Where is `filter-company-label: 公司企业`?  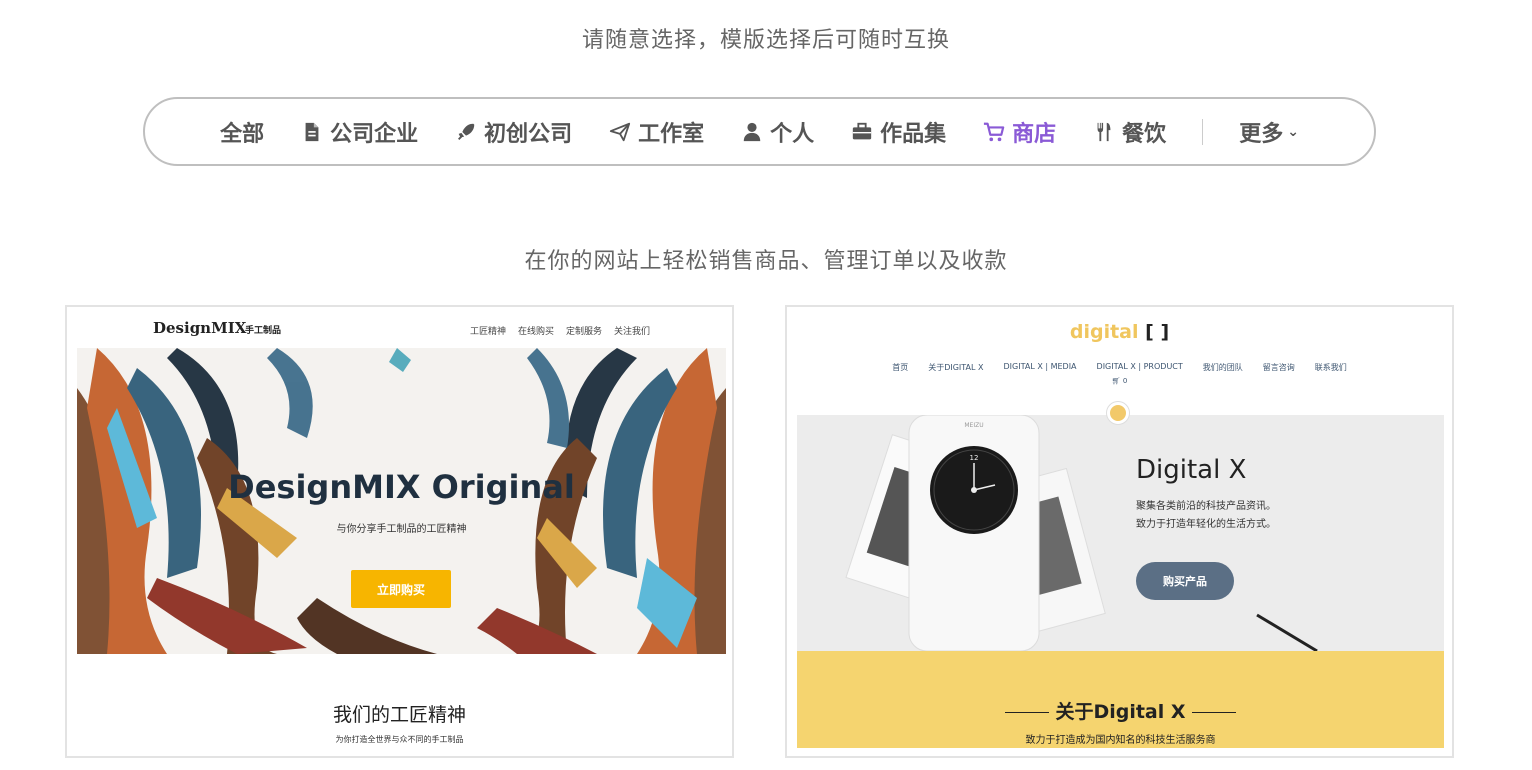 filter-company-label: 公司企业 is located at coordinates (374, 134).